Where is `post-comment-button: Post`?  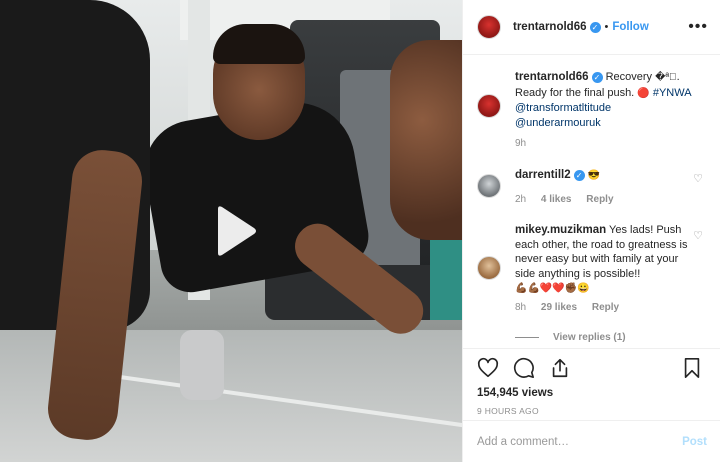
post-comment-button: Post is located at coordinates (694, 442).